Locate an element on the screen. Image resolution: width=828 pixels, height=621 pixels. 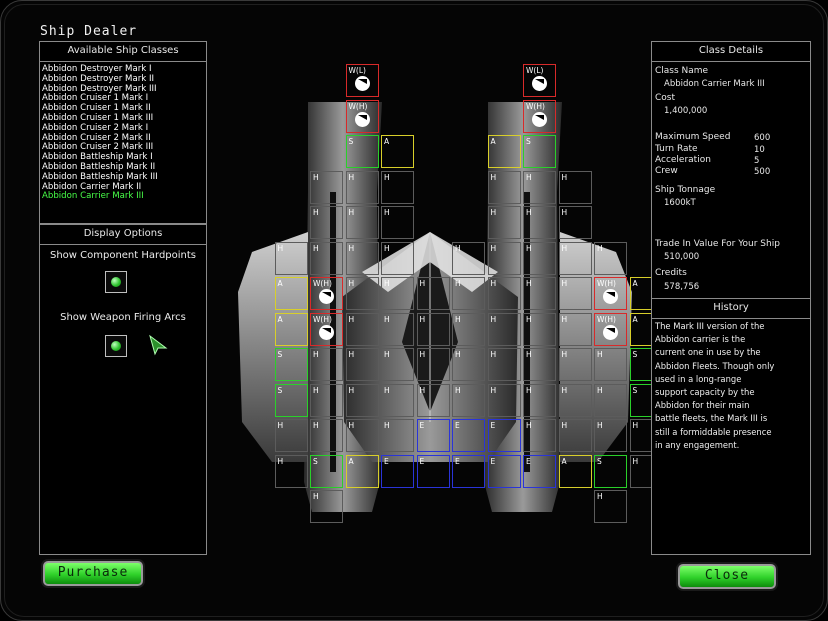
ship-class-item: Abbidon Carrier Mark III is located at coordinates (124, 197).